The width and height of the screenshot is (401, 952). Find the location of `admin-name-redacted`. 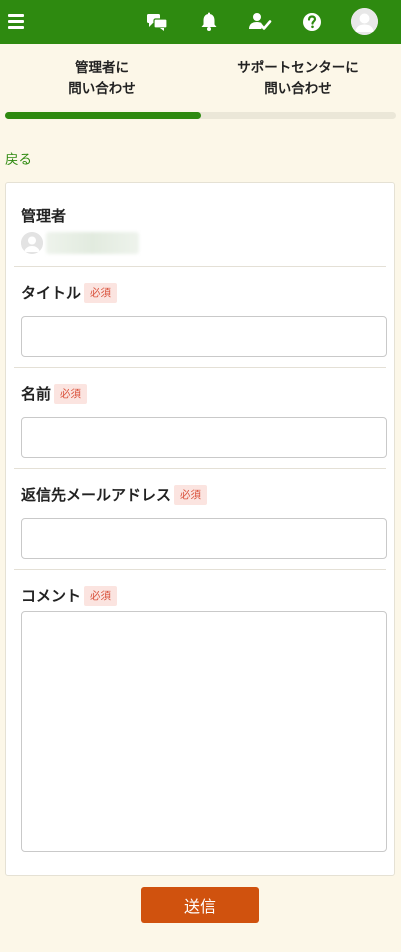

admin-name-redacted is located at coordinates (92, 243).